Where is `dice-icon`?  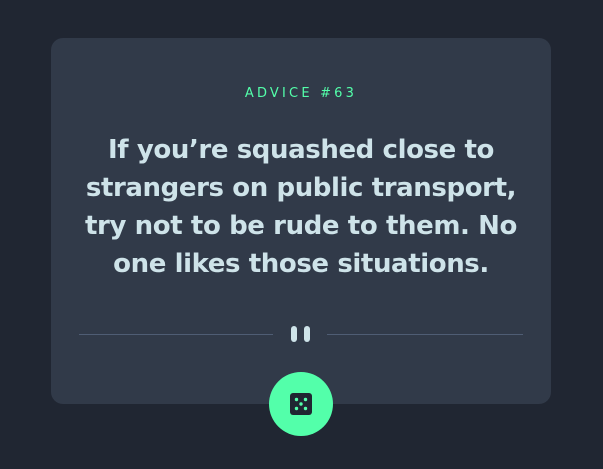
dice-icon is located at coordinates (301, 404).